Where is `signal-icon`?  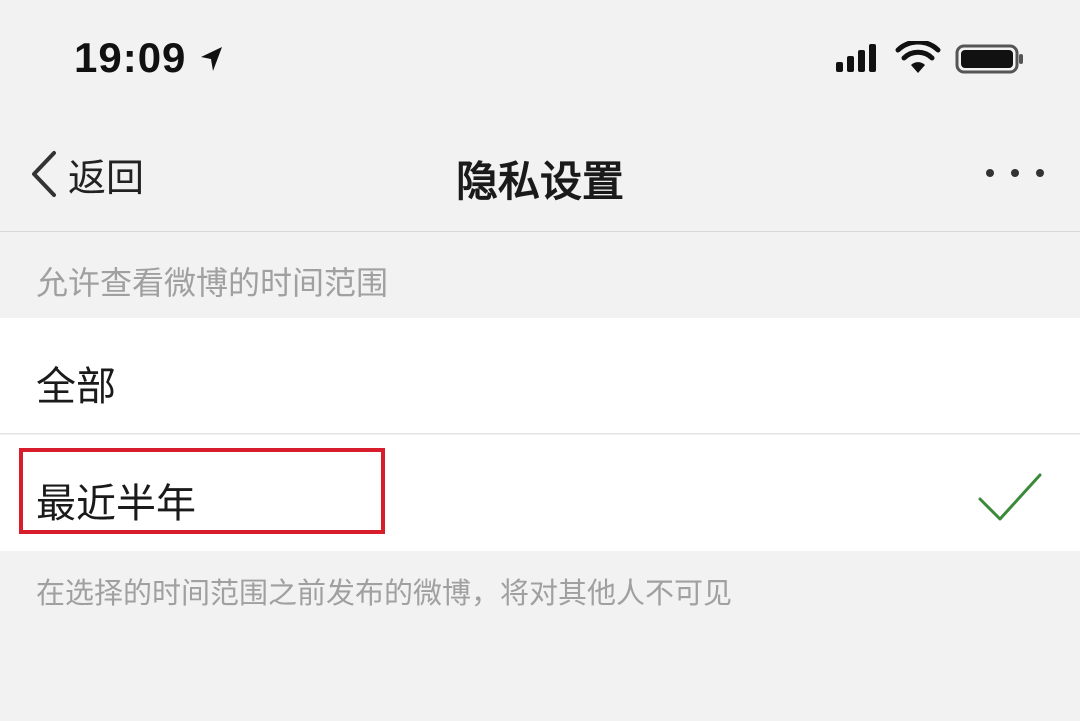
signal-icon is located at coordinates (856, 58).